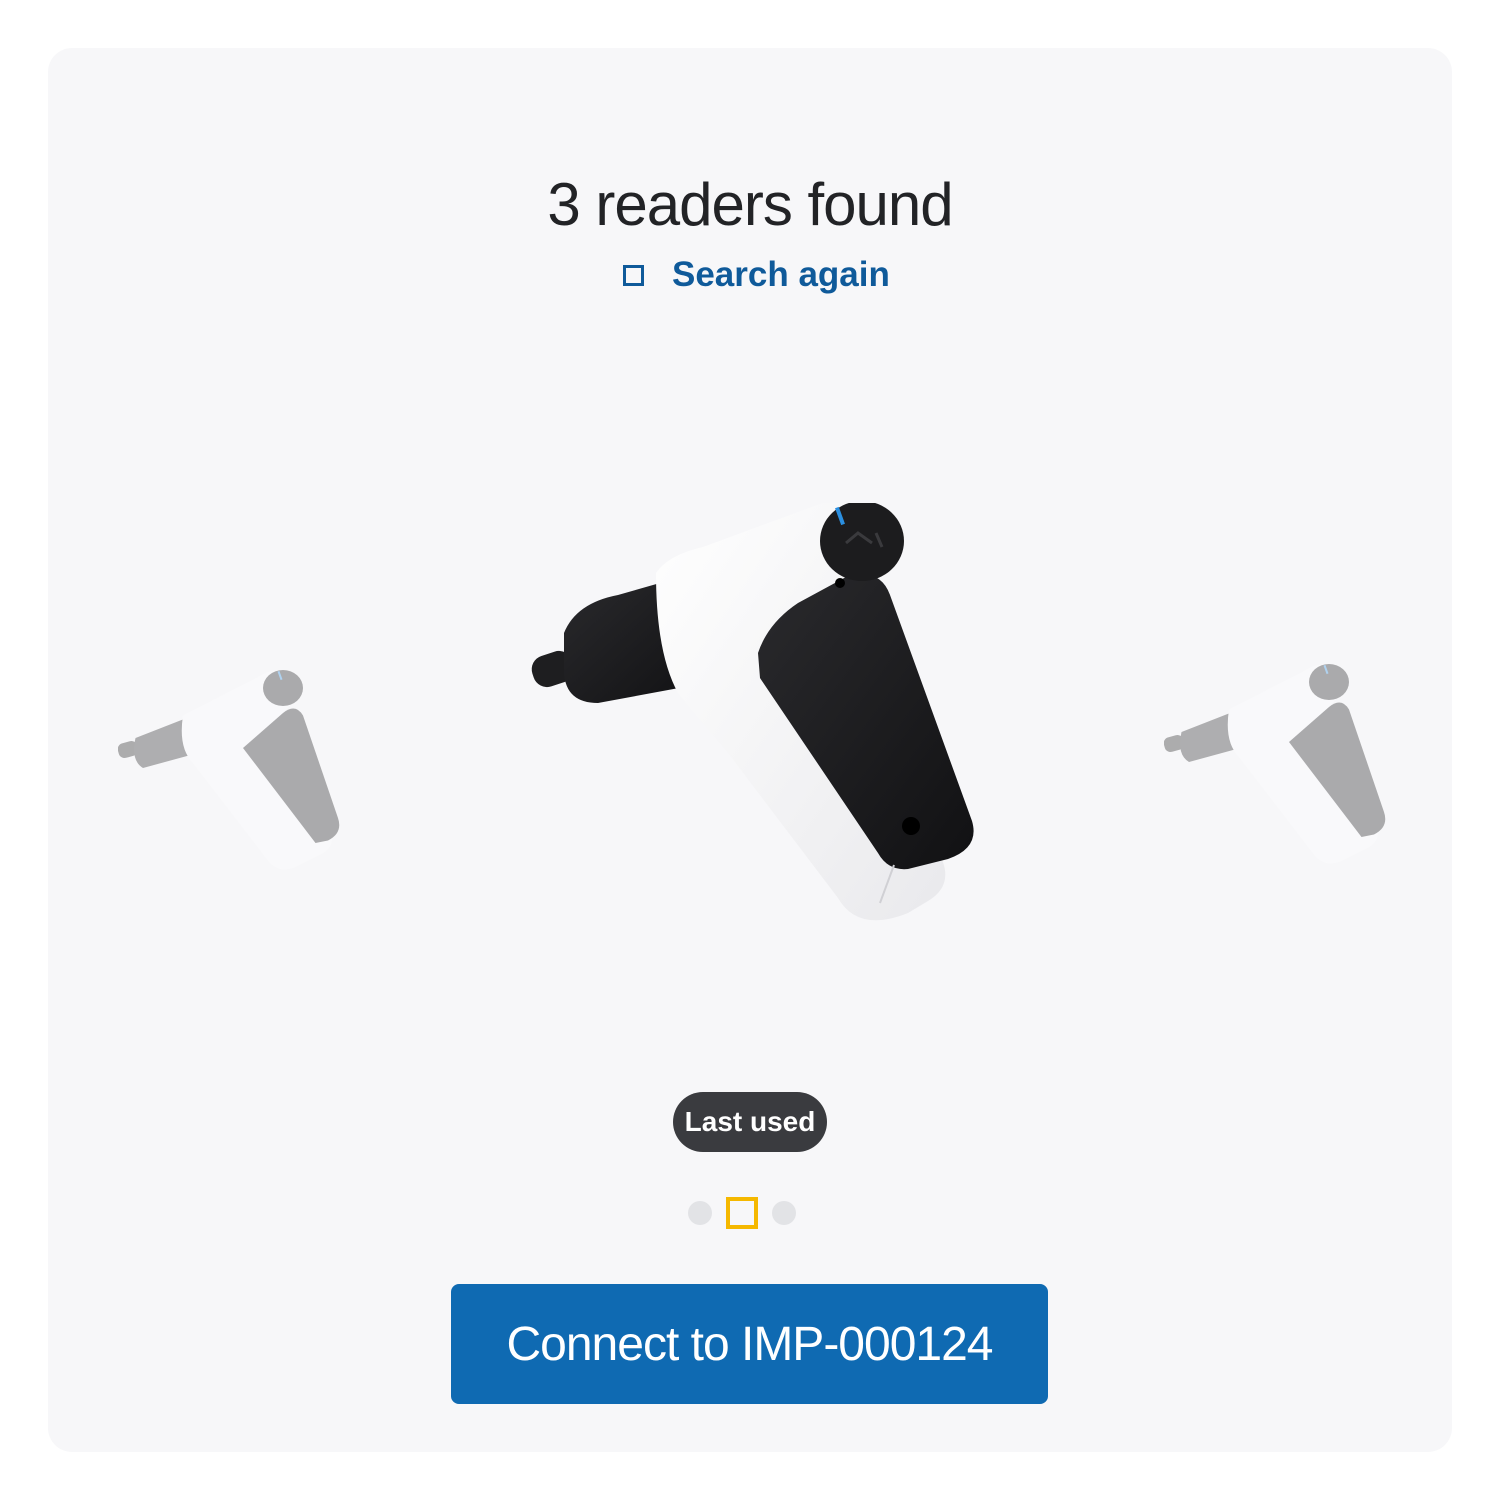  I want to click on square-outline-icon, so click(633, 275).